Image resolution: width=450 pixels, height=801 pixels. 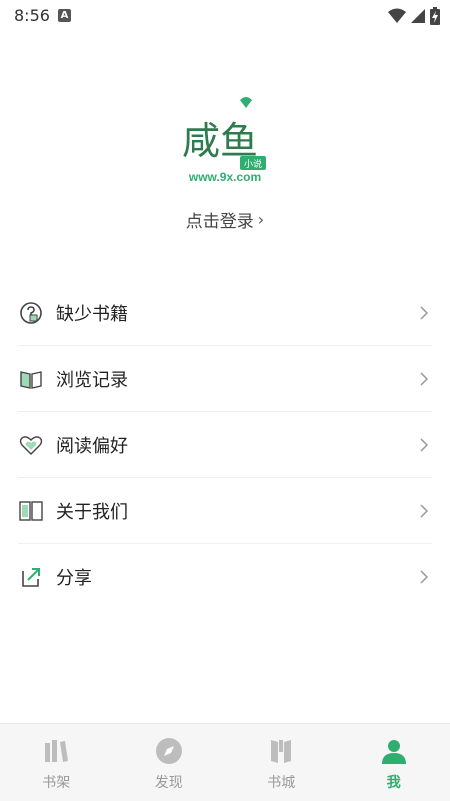 I want to click on menu-item-share: 分享, so click(x=225, y=576).